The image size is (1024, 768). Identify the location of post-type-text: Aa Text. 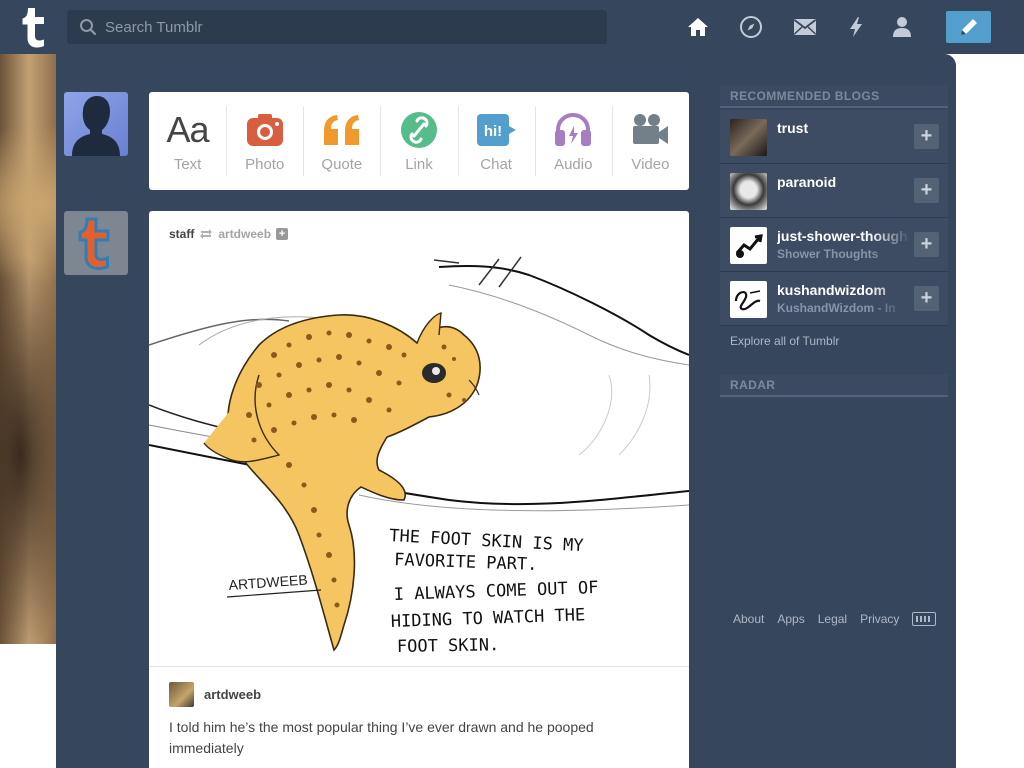
(187, 141).